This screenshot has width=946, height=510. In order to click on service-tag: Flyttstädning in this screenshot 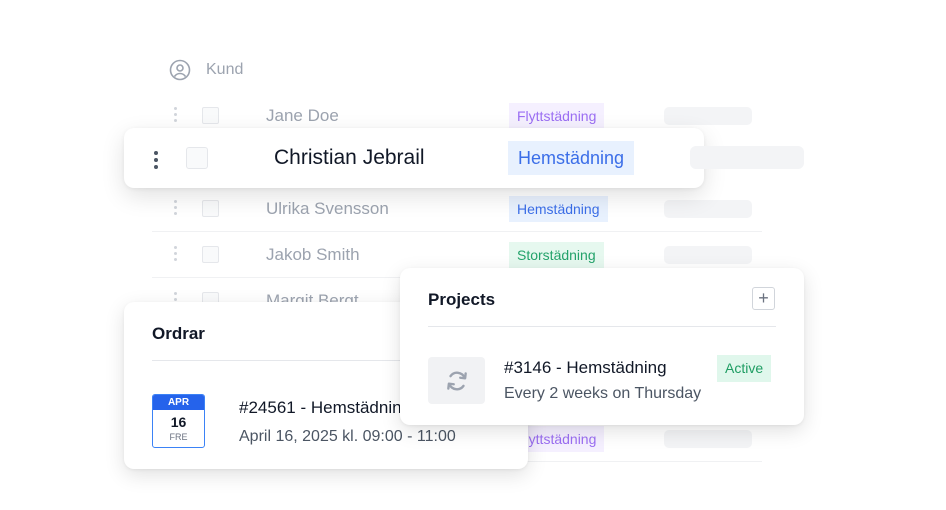, I will do `click(557, 116)`.